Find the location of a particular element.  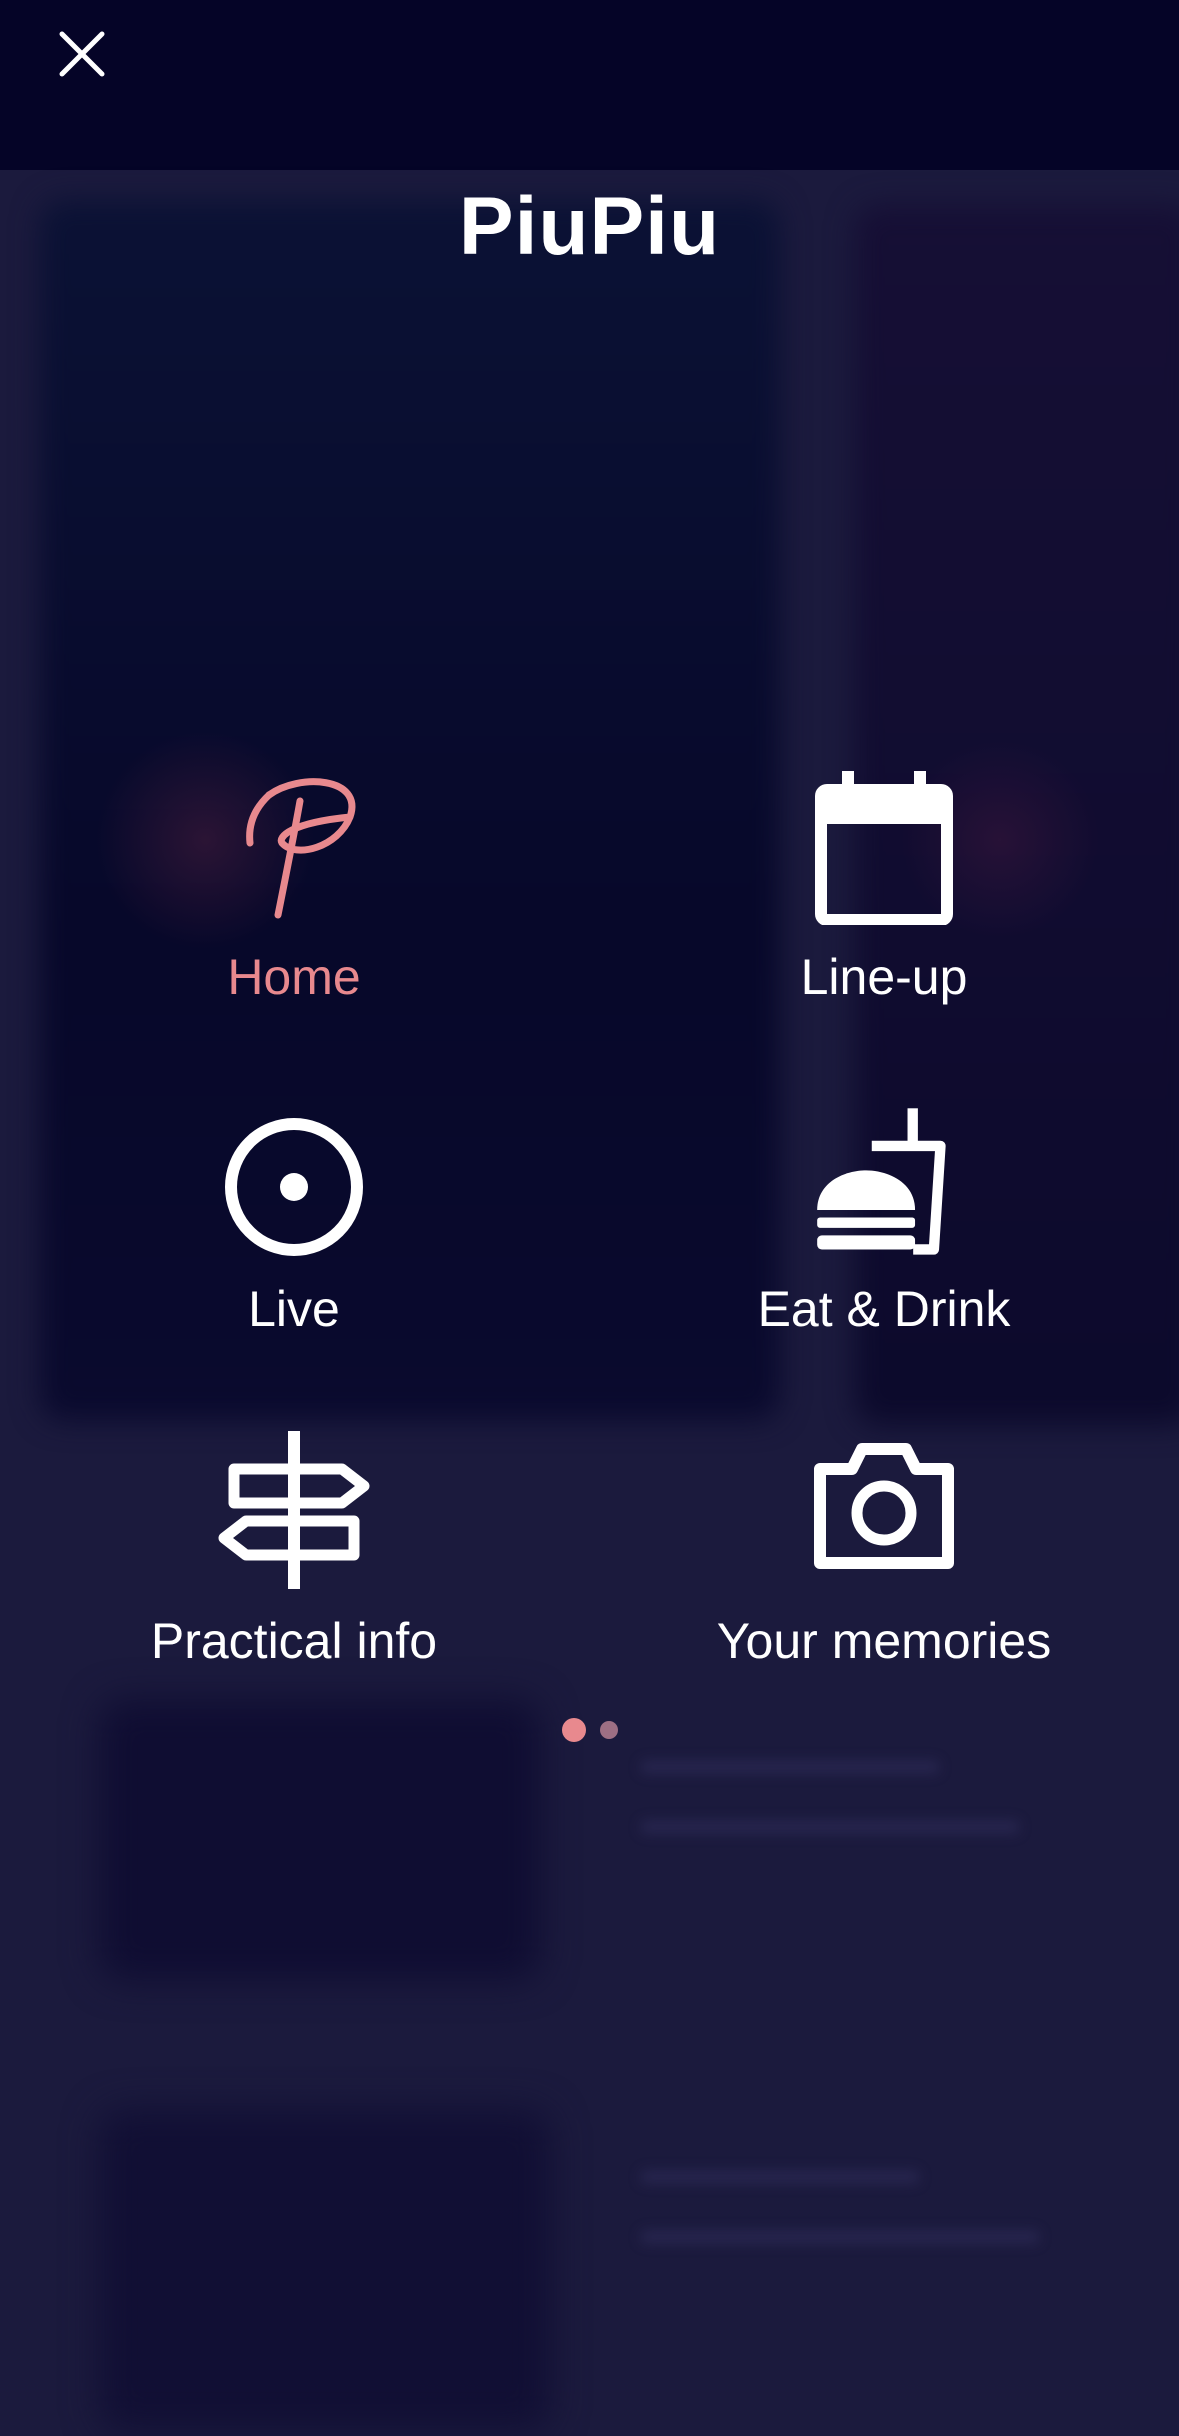

page-dot is located at coordinates (608, 1730).